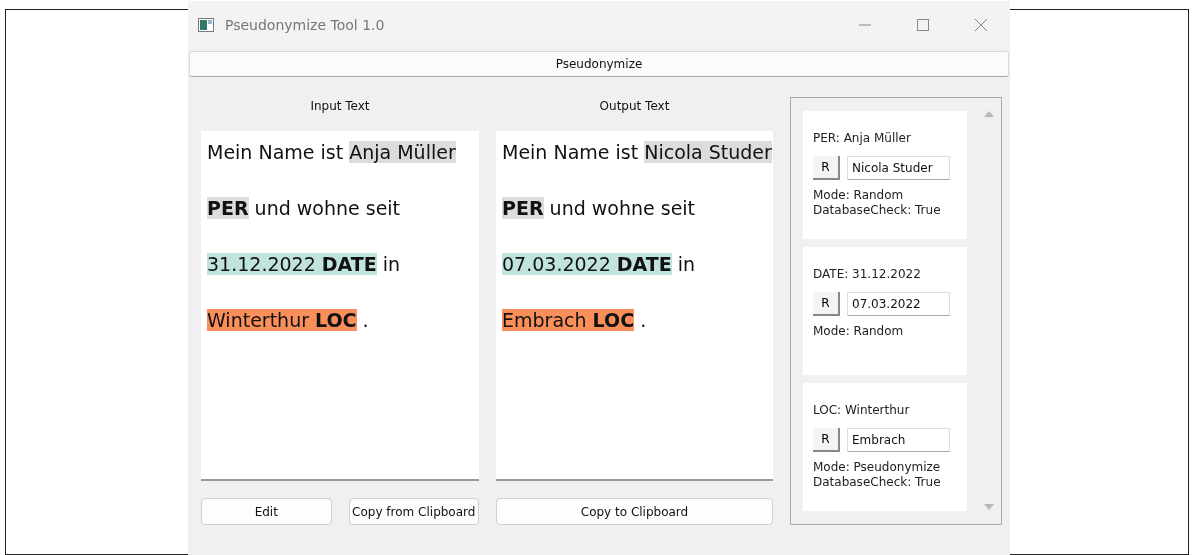  Describe the element at coordinates (305, 25) in the screenshot. I see `window-title: Pseudonymize Tool 1.0` at that location.